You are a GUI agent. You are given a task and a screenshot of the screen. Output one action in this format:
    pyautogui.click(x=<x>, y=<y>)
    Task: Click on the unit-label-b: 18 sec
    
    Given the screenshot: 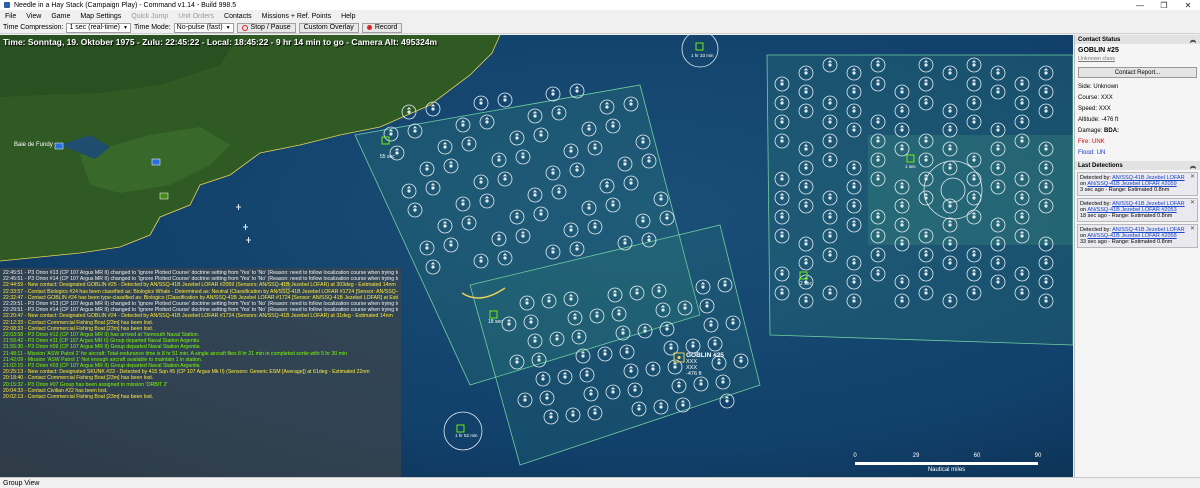 What is the action you would take?
    pyautogui.click(x=495, y=322)
    